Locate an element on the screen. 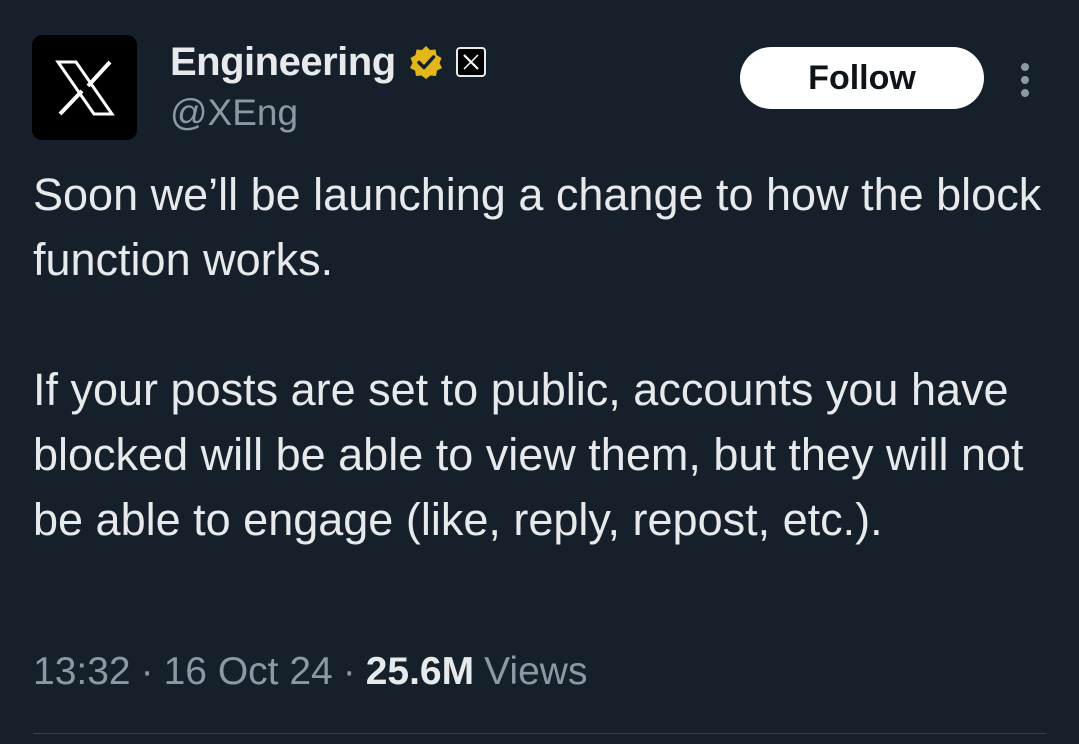  tweet-time: 13:32 is located at coordinates (82, 672).